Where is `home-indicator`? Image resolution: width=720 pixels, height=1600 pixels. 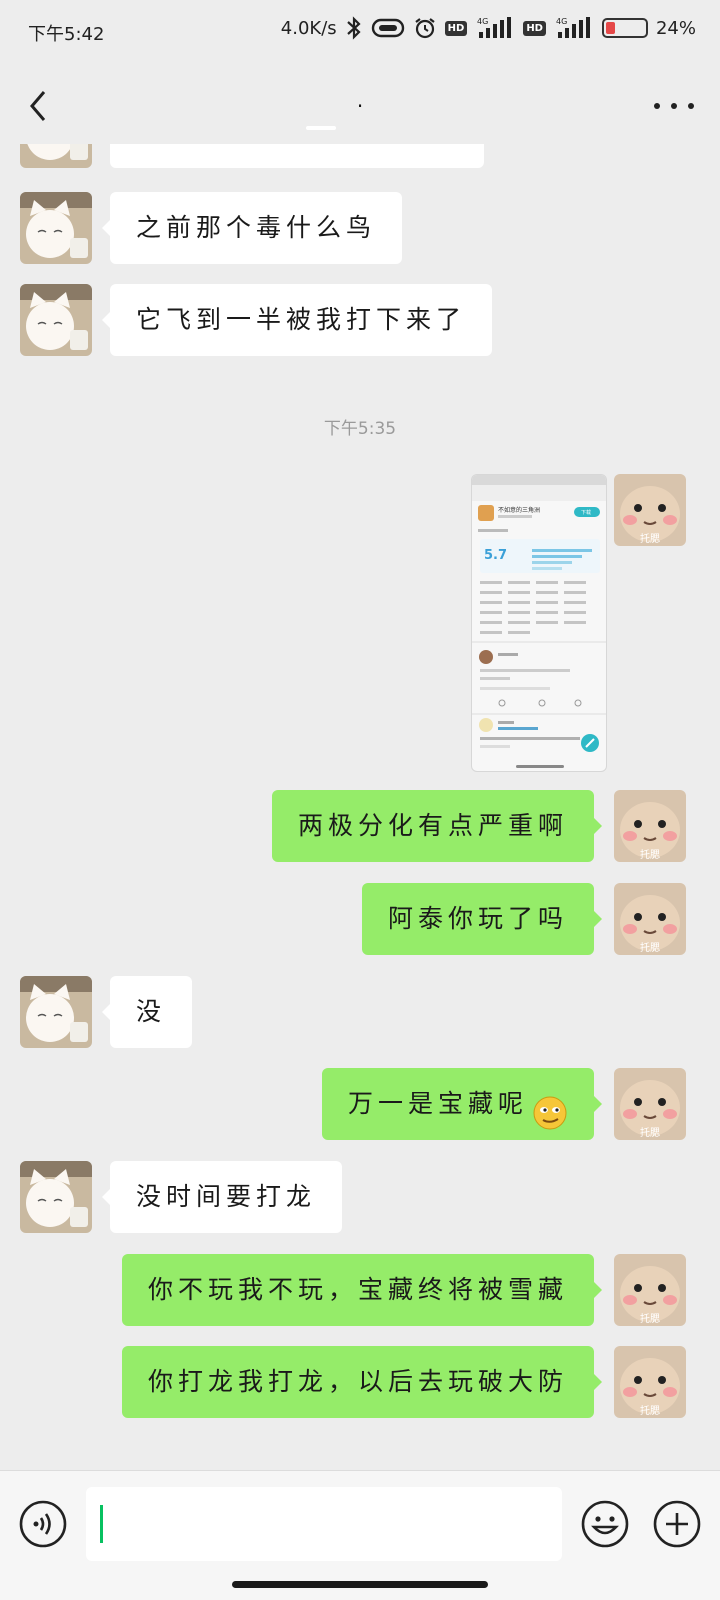 home-indicator is located at coordinates (360, 1584).